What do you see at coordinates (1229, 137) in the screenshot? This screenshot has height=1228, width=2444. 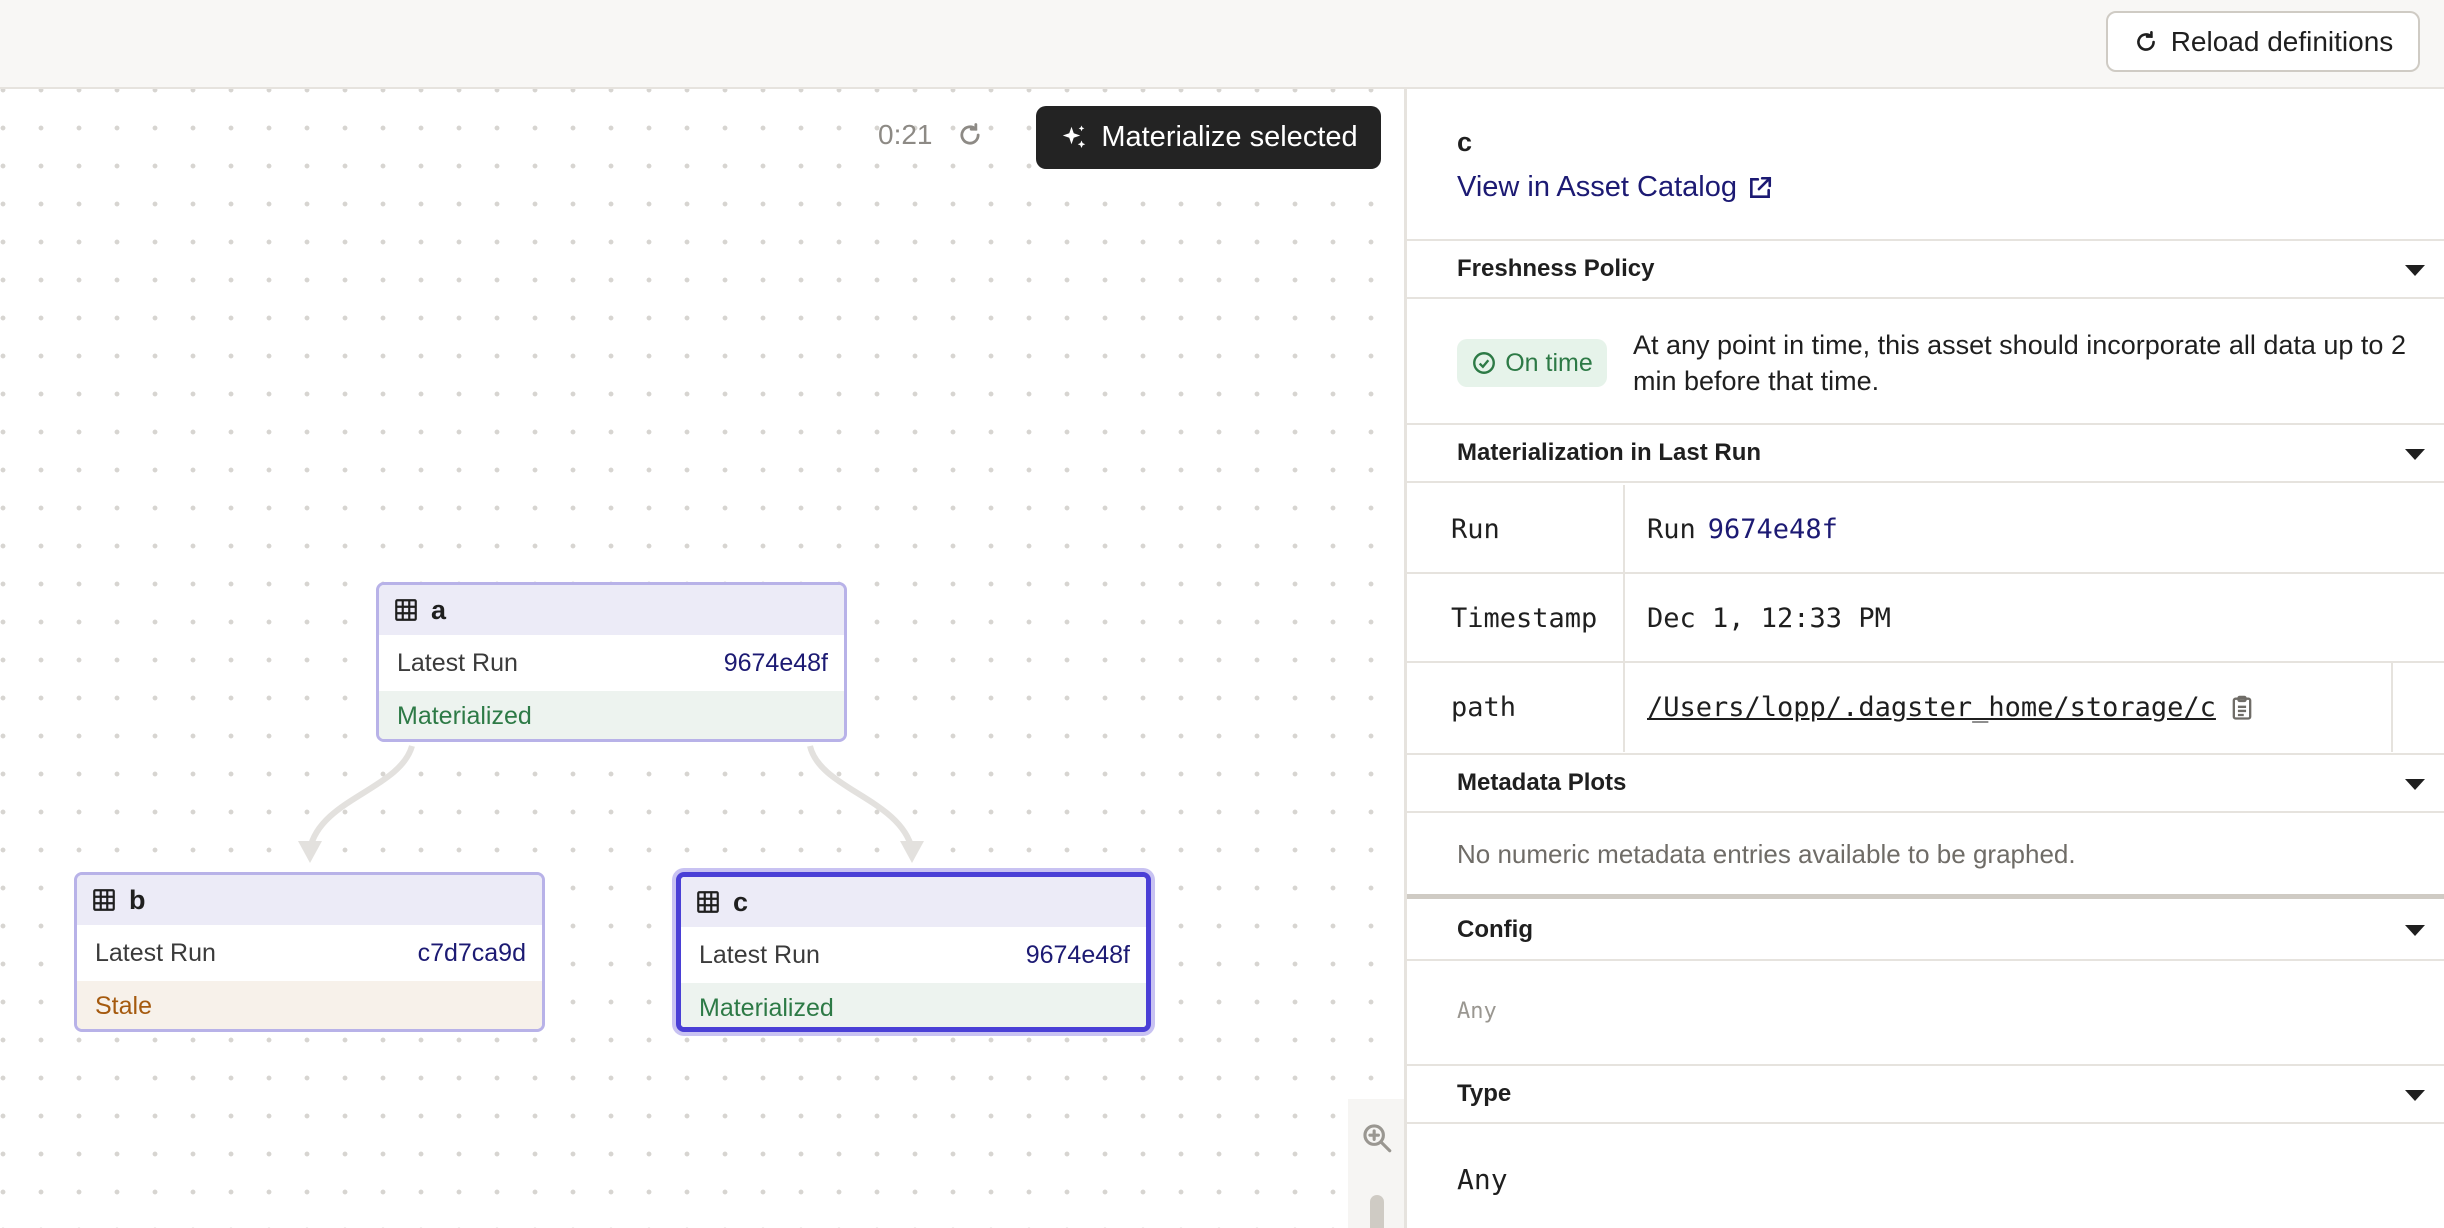 I see `materialize-selected-label: Materialize selected` at bounding box center [1229, 137].